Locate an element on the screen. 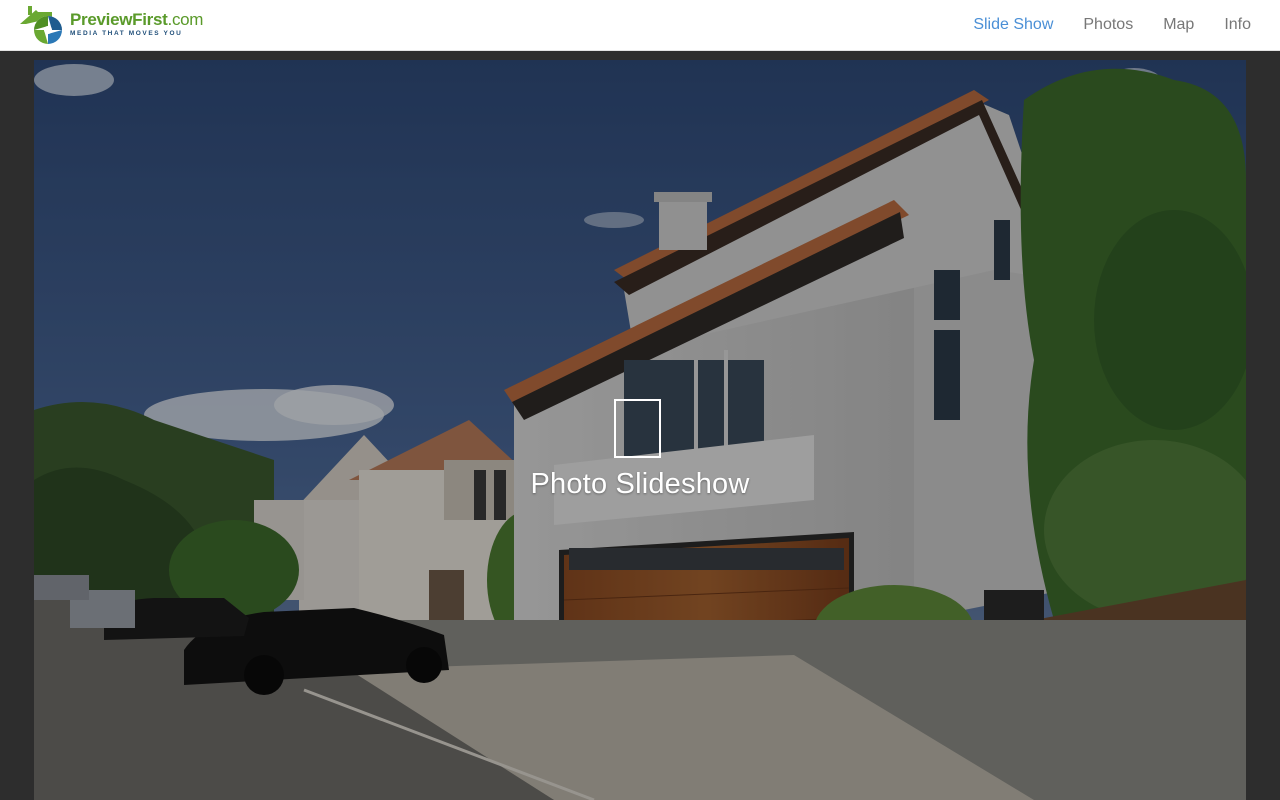 This screenshot has width=1280, height=800. nav-link-map: Map is located at coordinates (1178, 25).